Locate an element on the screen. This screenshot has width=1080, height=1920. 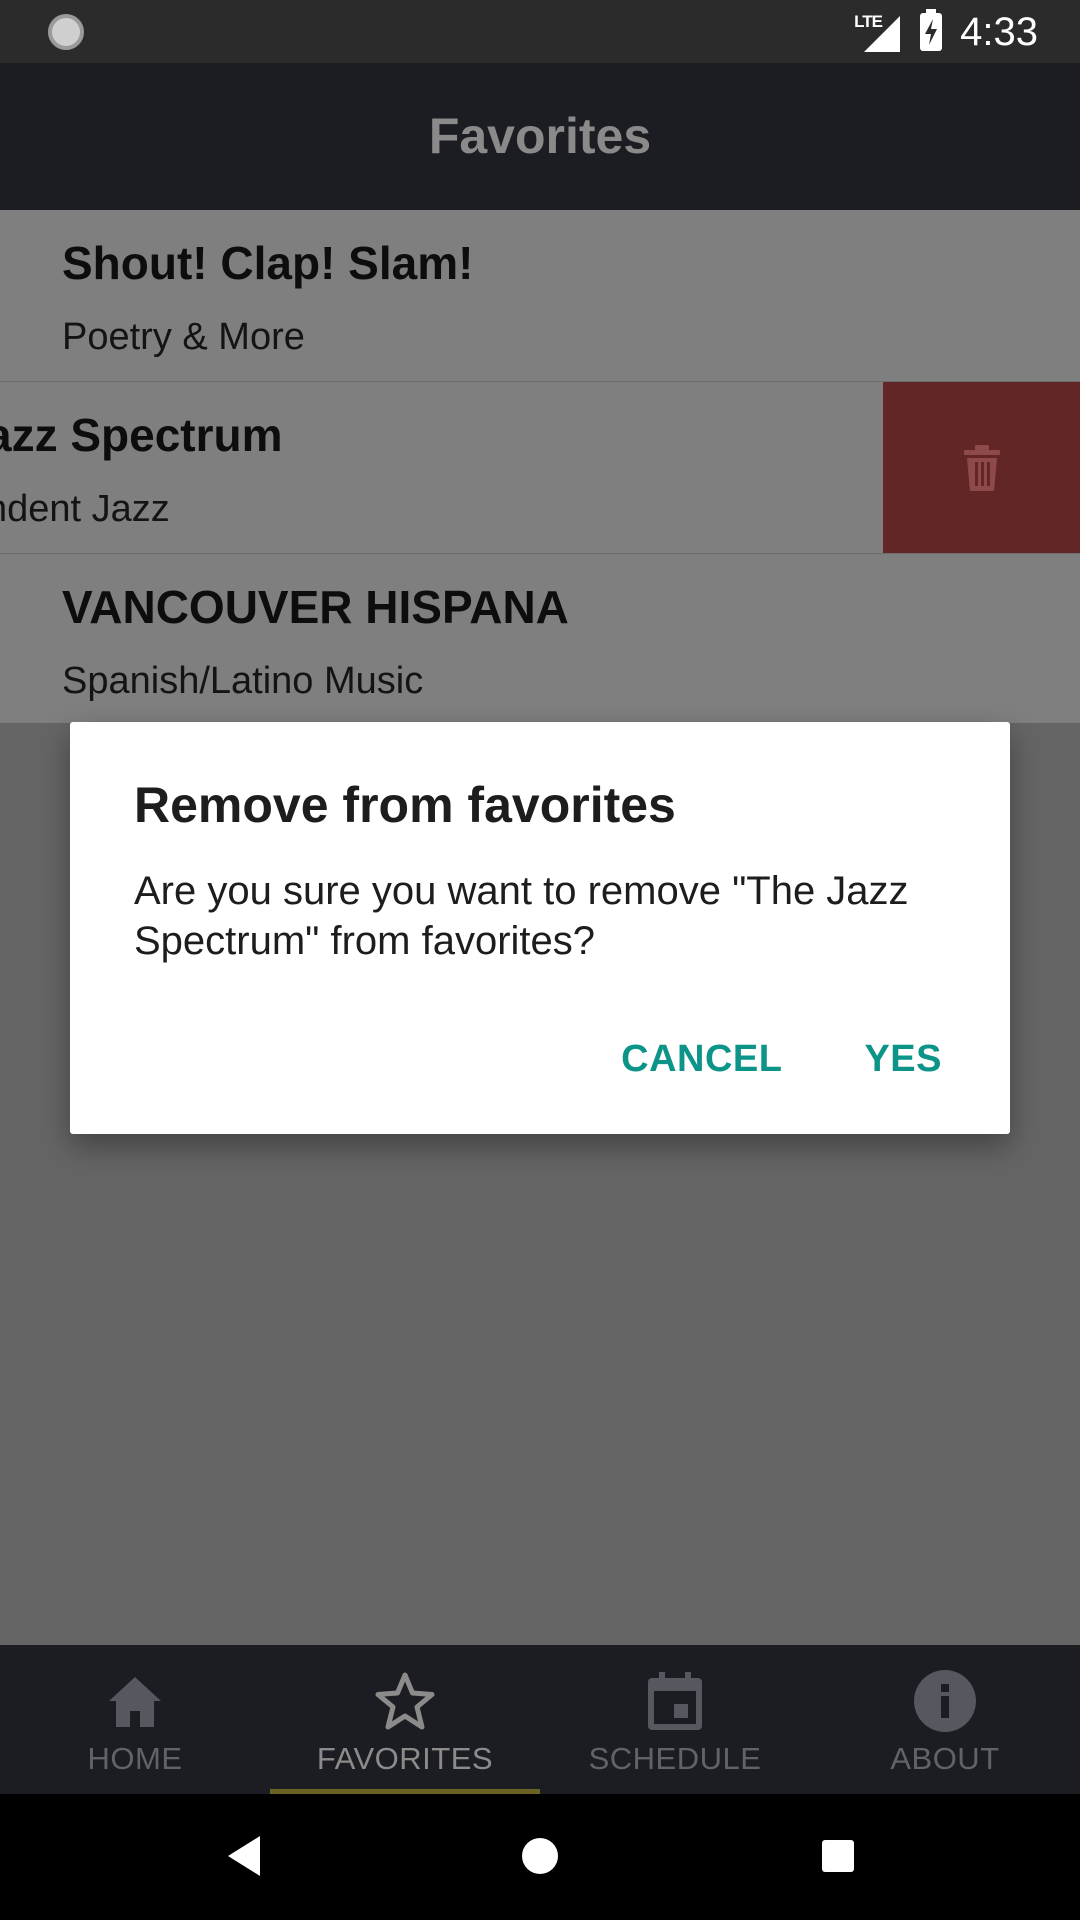
star-icon is located at coordinates (405, 1701).